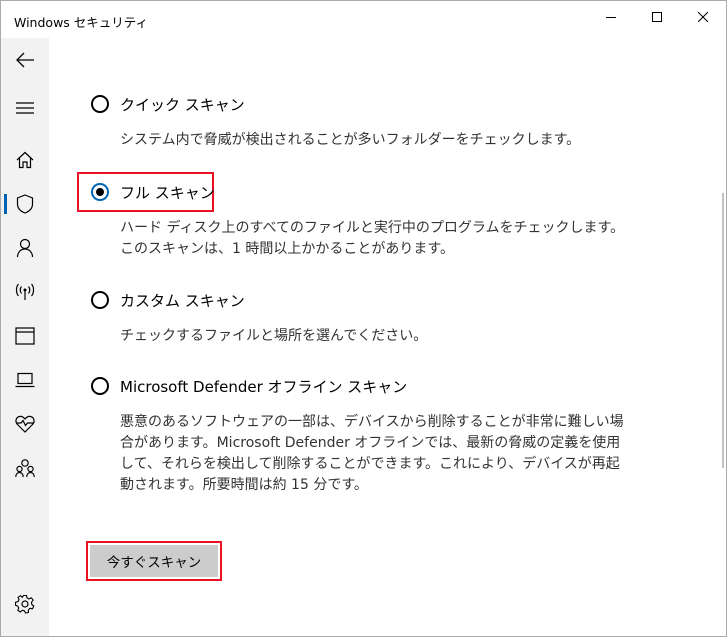 This screenshot has width=727, height=637. What do you see at coordinates (264, 386) in the screenshot?
I see `offline-scan-label: Microsoft Defender オフライン スキャン` at bounding box center [264, 386].